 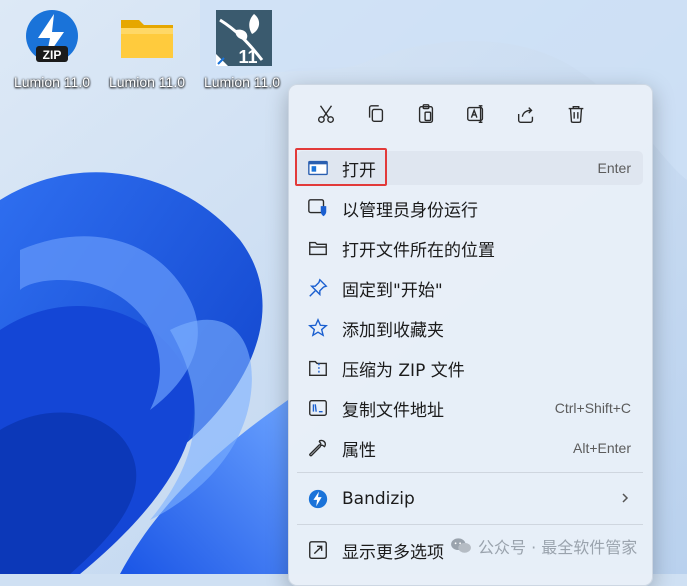 I want to click on zip-badge-text: ZIP, so click(x=52, y=55).